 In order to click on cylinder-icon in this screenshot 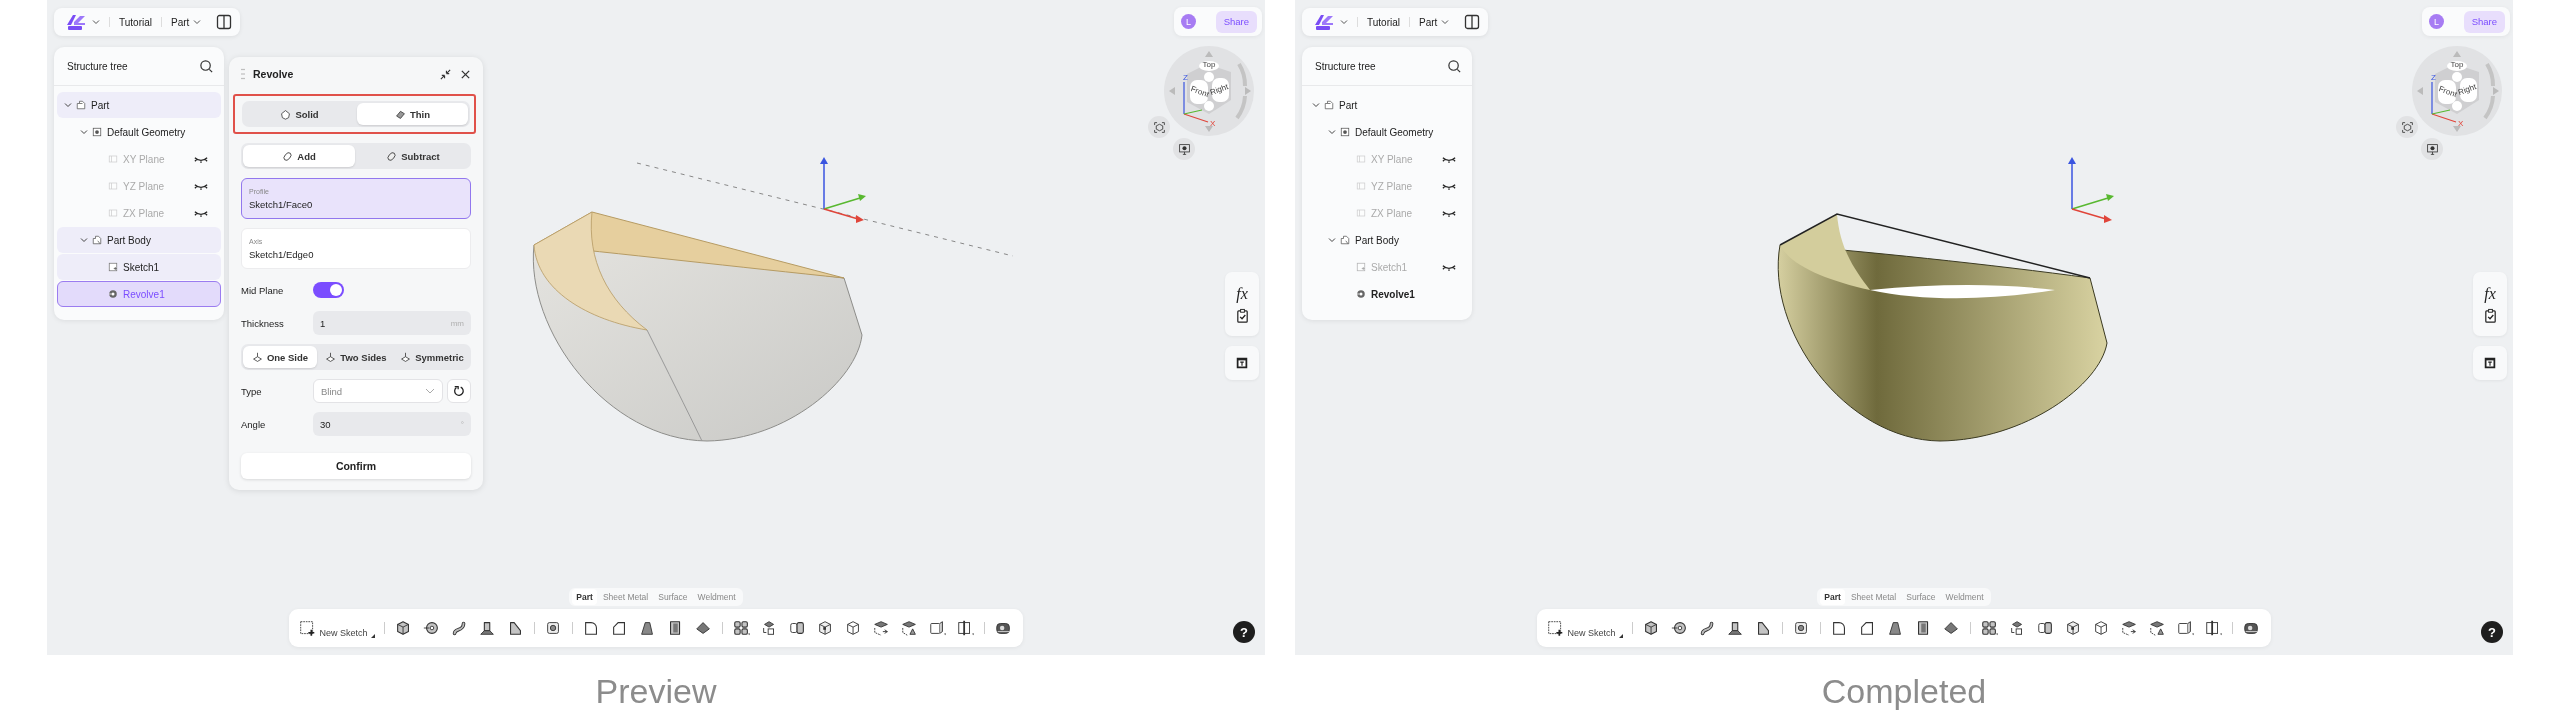, I will do `click(487, 628)`.